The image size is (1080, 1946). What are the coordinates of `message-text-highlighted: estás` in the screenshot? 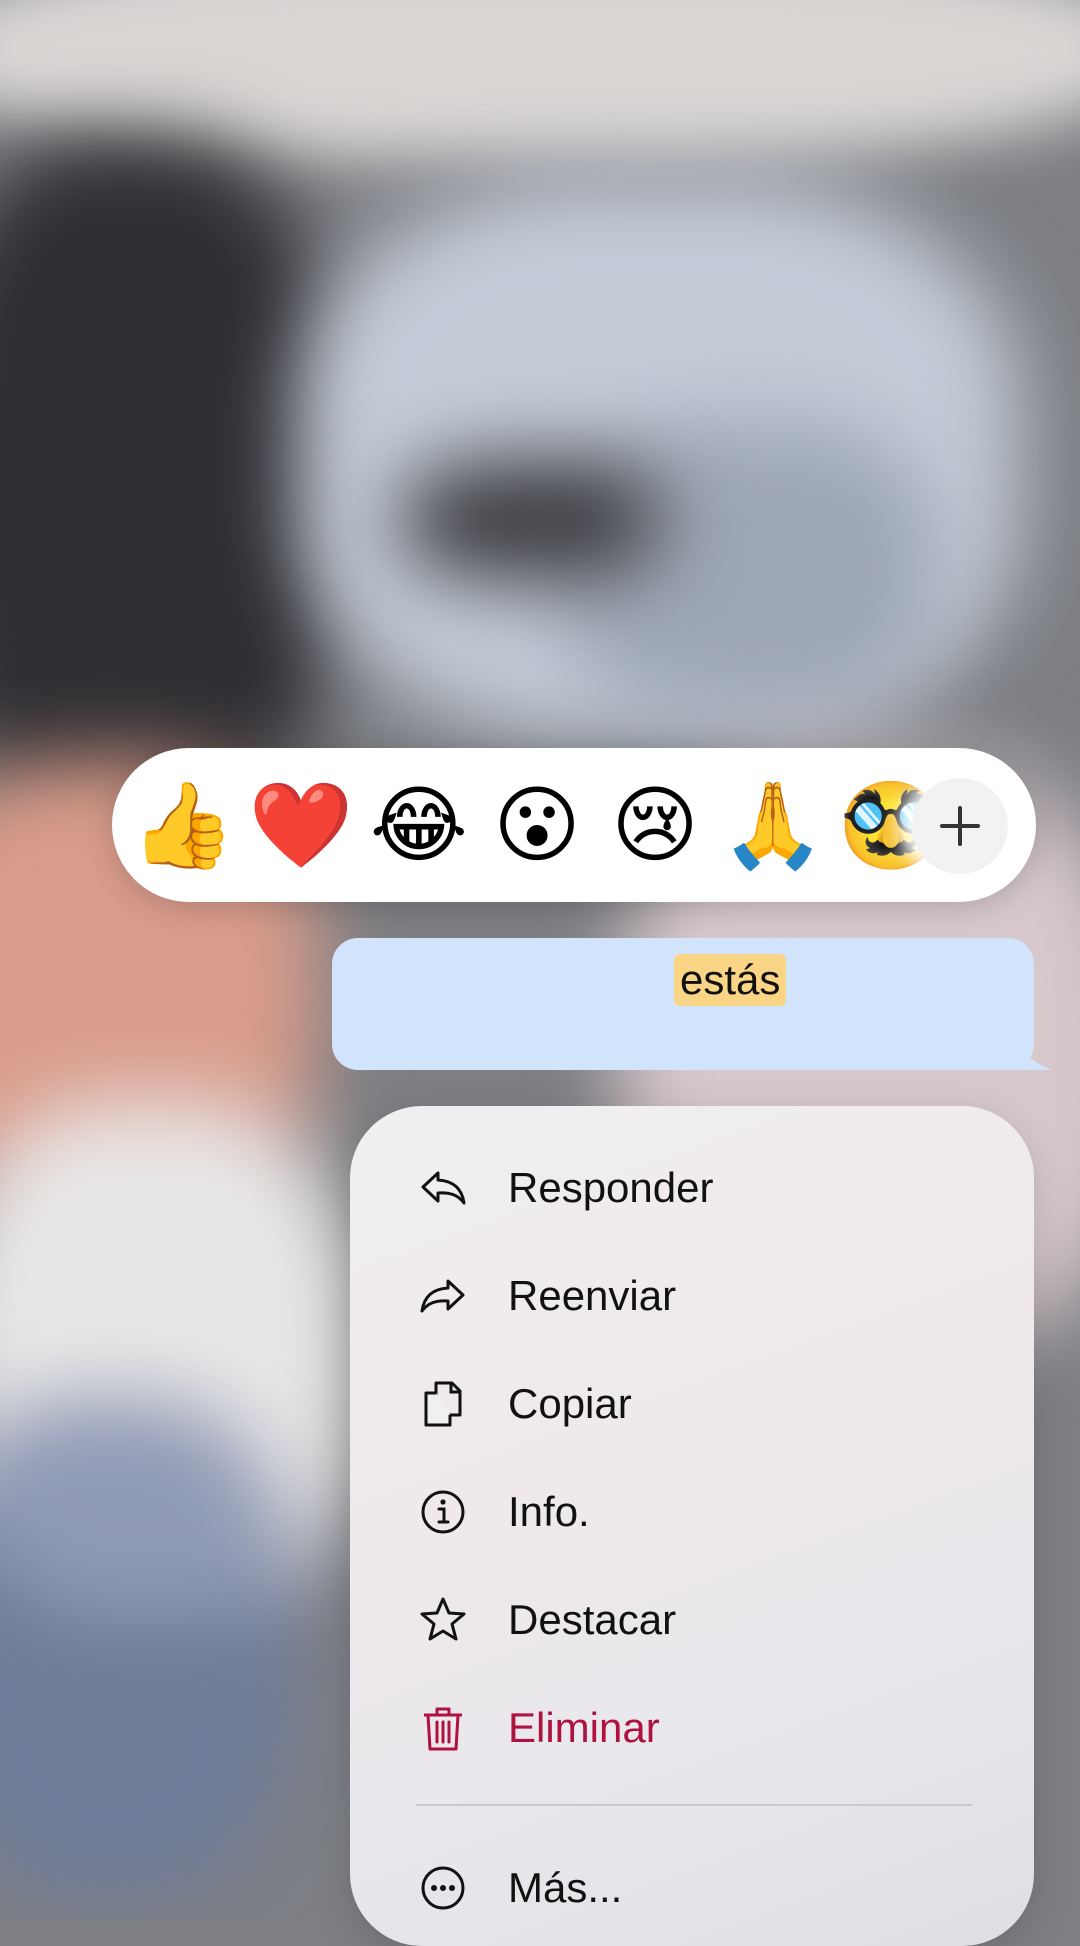 It's located at (730, 980).